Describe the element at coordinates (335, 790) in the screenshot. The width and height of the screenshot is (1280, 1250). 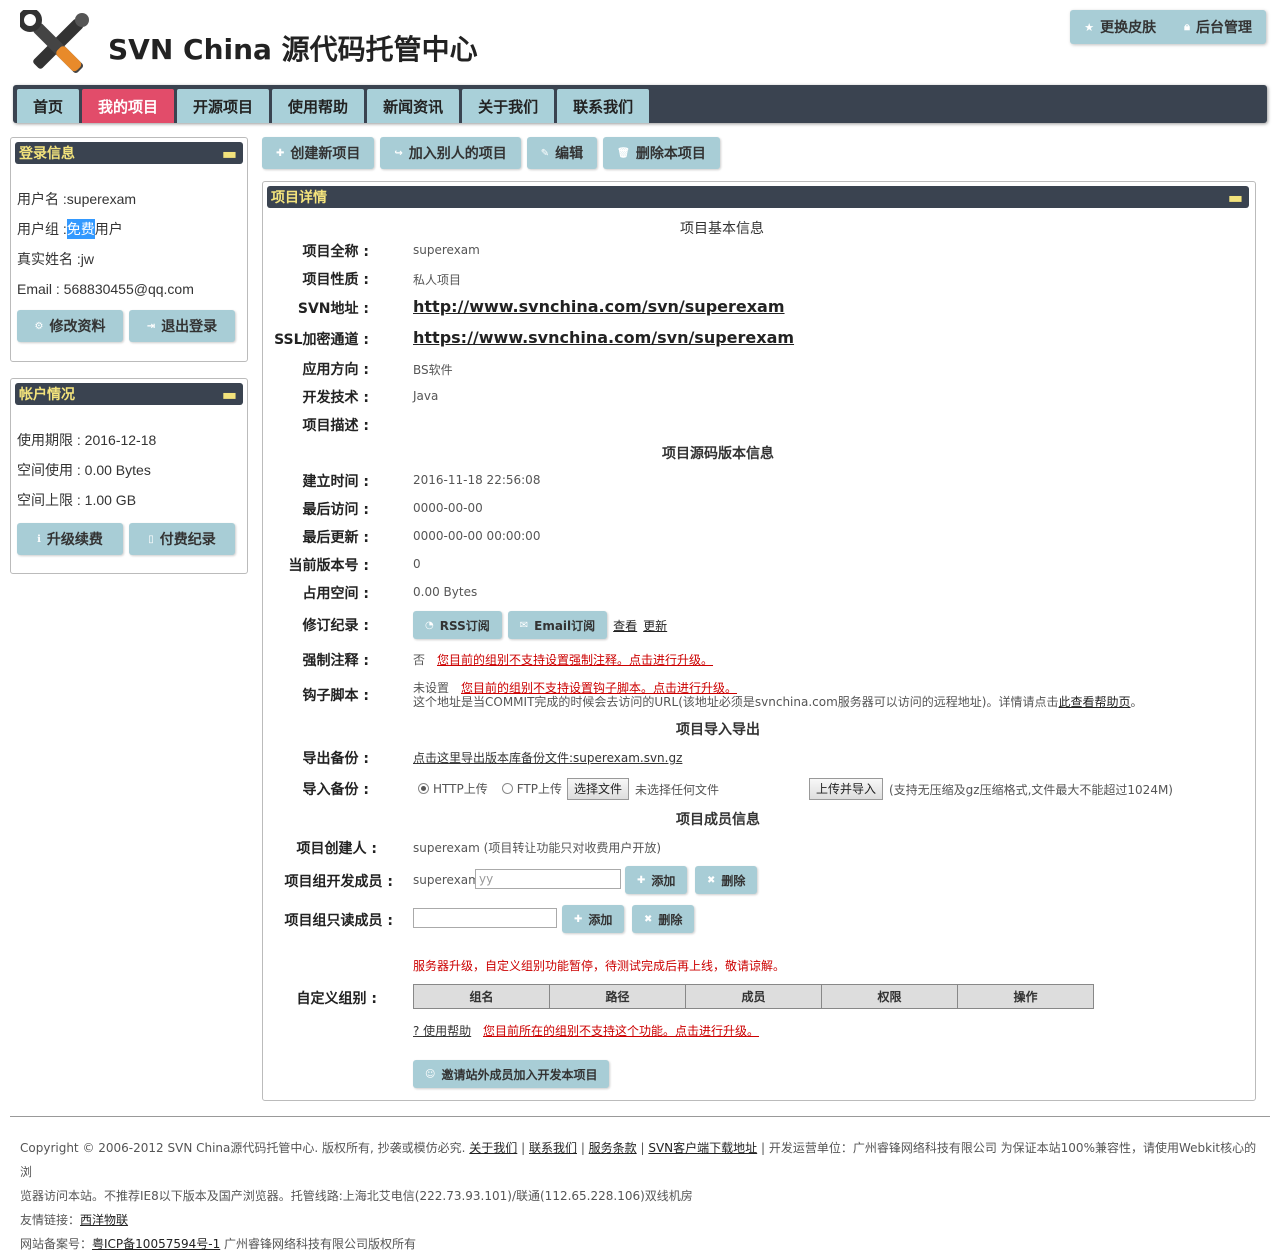
I see `import-label: 导入备份 :` at that location.